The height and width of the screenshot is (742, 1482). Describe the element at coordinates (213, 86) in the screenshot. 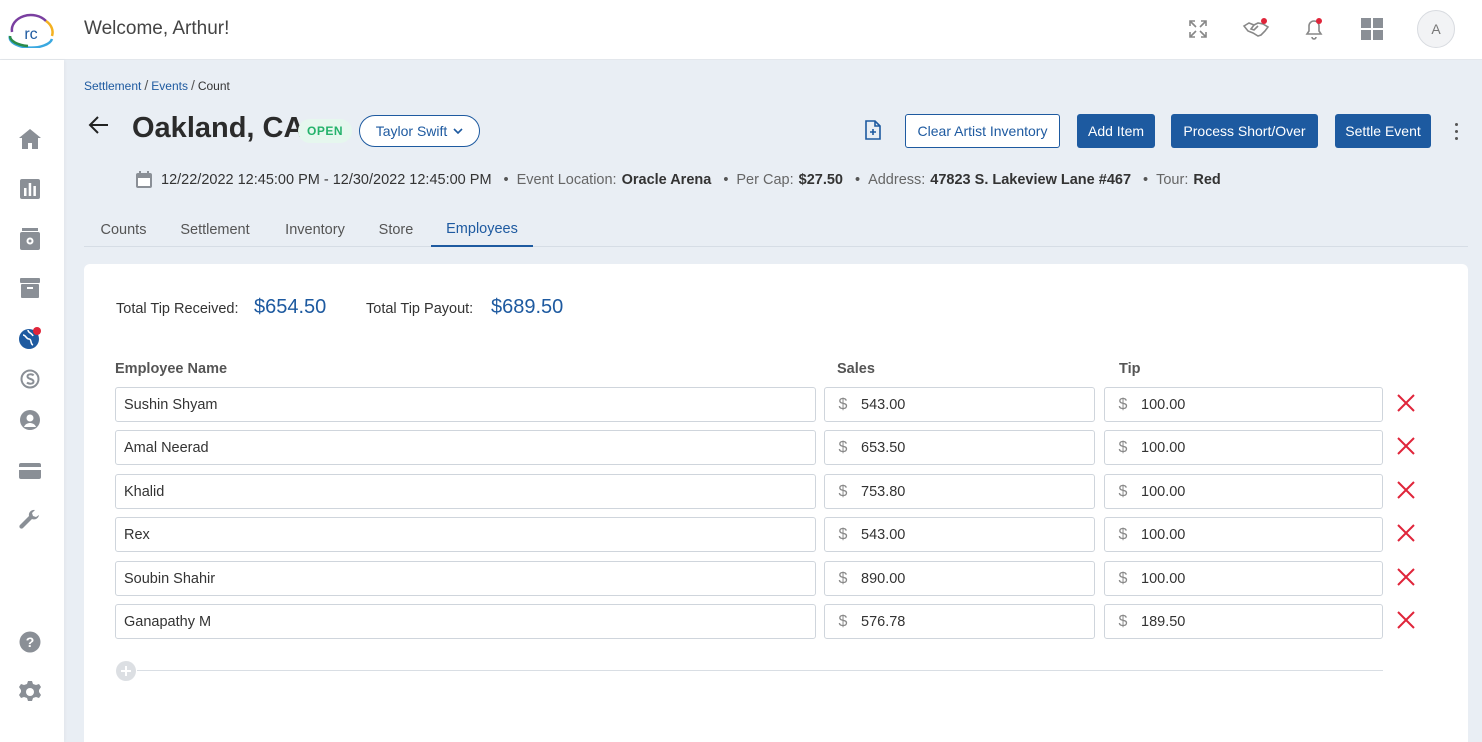

I see `breadcrumb-current: Count` at that location.